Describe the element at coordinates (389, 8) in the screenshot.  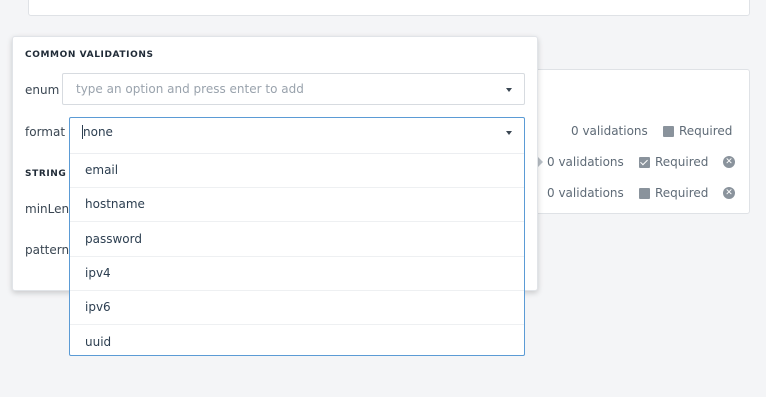
I see `top-card` at that location.